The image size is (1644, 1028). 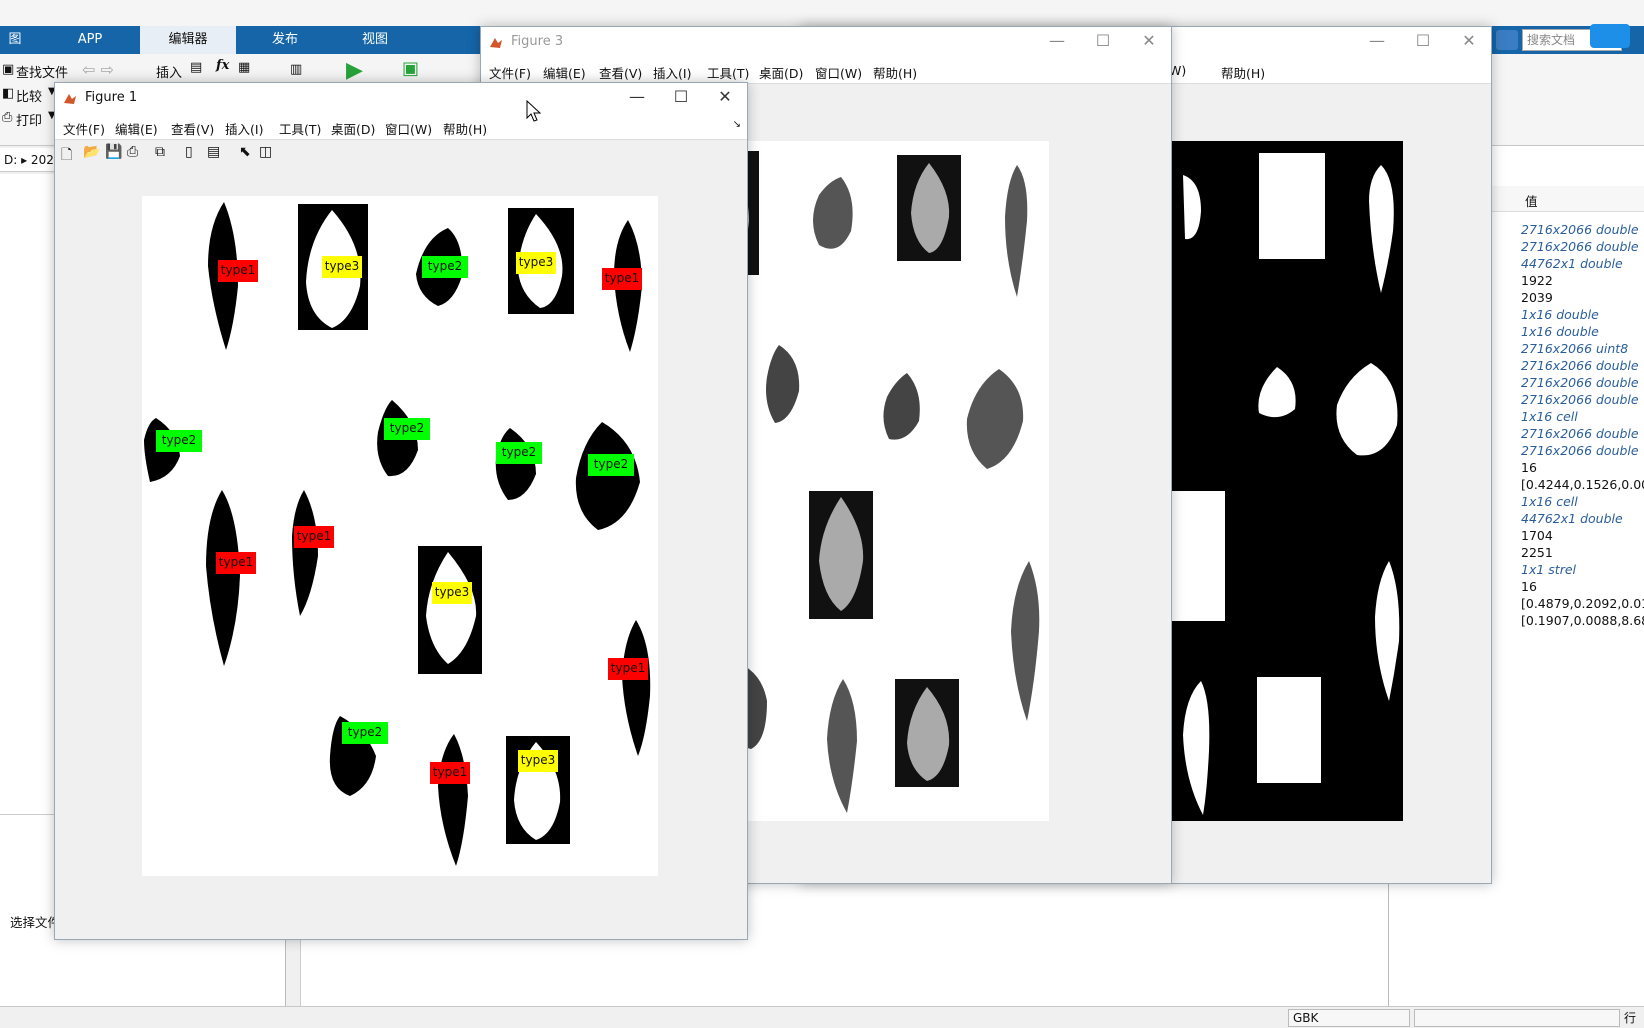 What do you see at coordinates (1537, 552) in the screenshot?
I see `workspace-value: 2251` at bounding box center [1537, 552].